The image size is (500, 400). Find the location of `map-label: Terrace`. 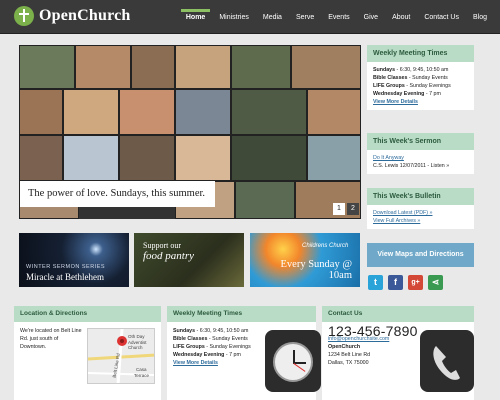

map-label: Terrace is located at coordinates (142, 375).